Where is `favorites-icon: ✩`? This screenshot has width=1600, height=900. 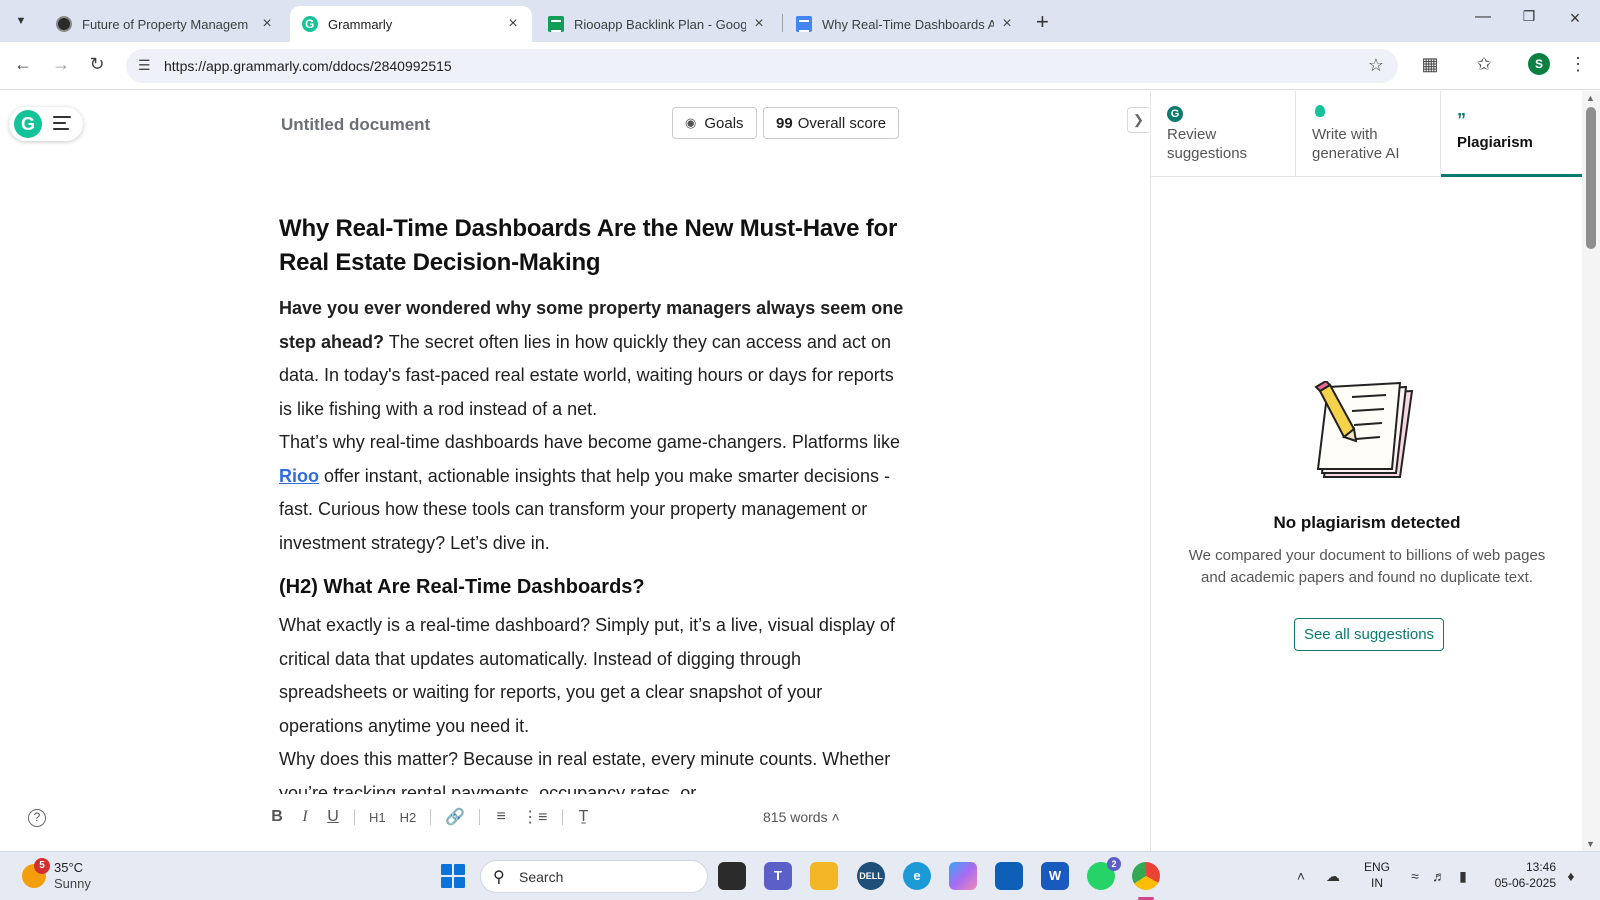
favorites-icon: ✩ is located at coordinates (1484, 64).